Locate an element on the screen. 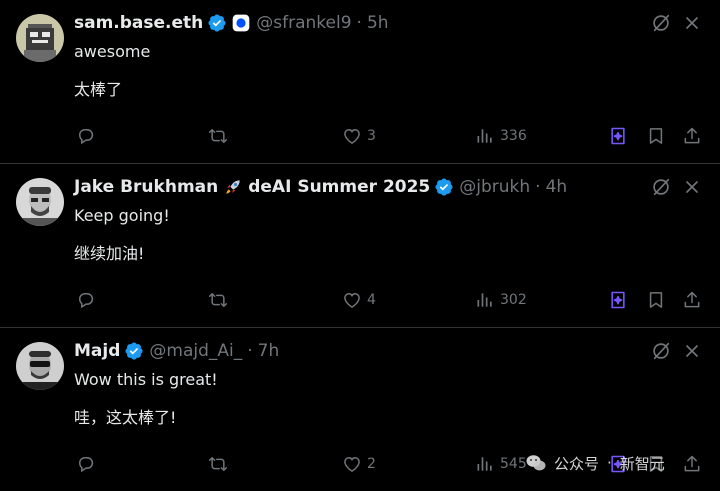 Image resolution: width=720 pixels, height=491 pixels. tweet-text-zh: 太棒了 is located at coordinates (98, 89).